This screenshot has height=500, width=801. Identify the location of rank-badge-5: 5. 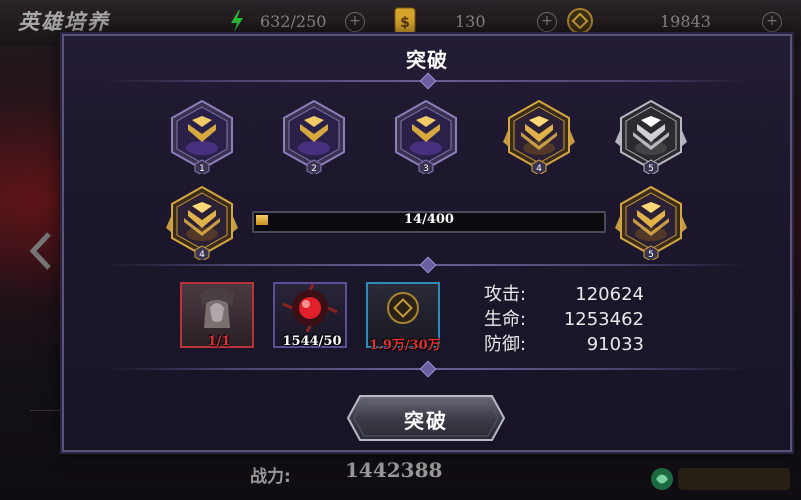
(651, 137).